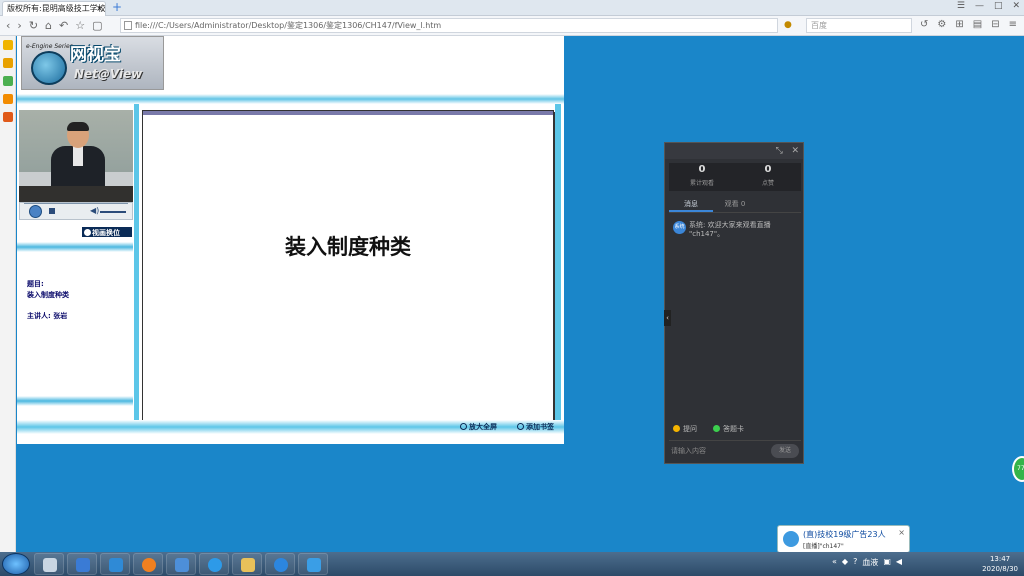  I want to click on switch-view-button: 视画换位, so click(107, 232).